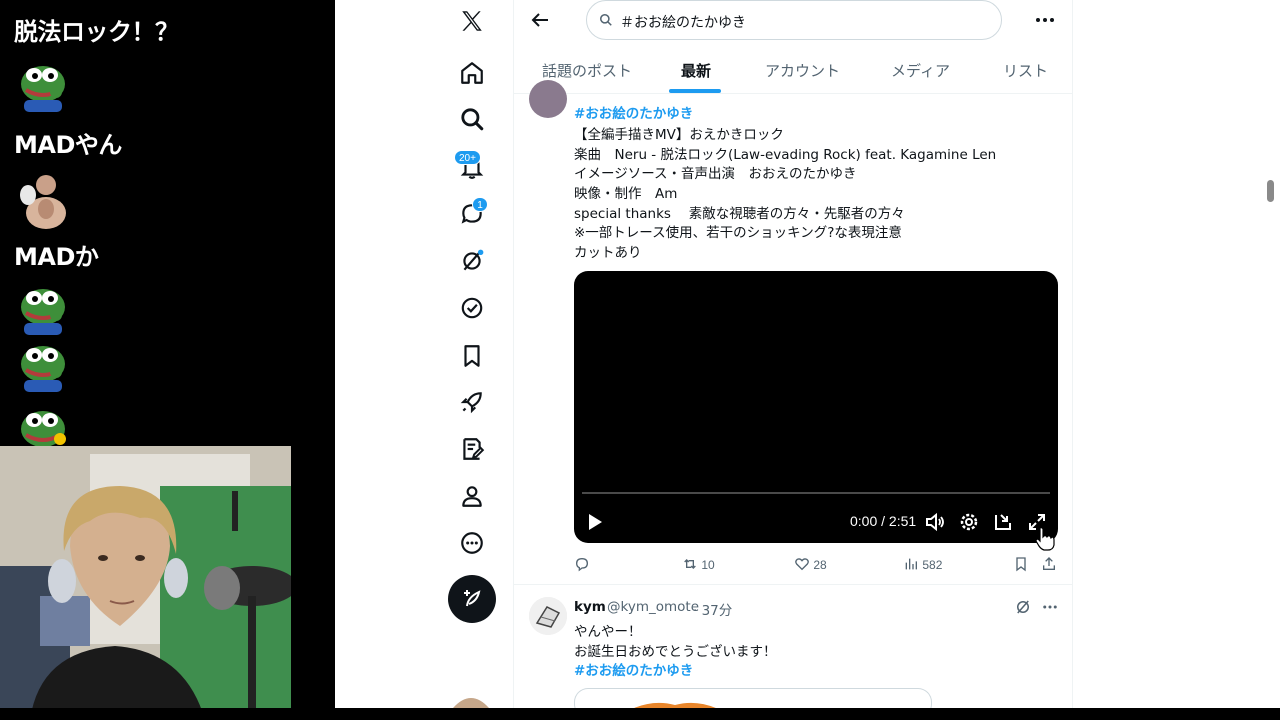 The width and height of the screenshot is (1280, 720). I want to click on chat-message: MADか, so click(56, 257).